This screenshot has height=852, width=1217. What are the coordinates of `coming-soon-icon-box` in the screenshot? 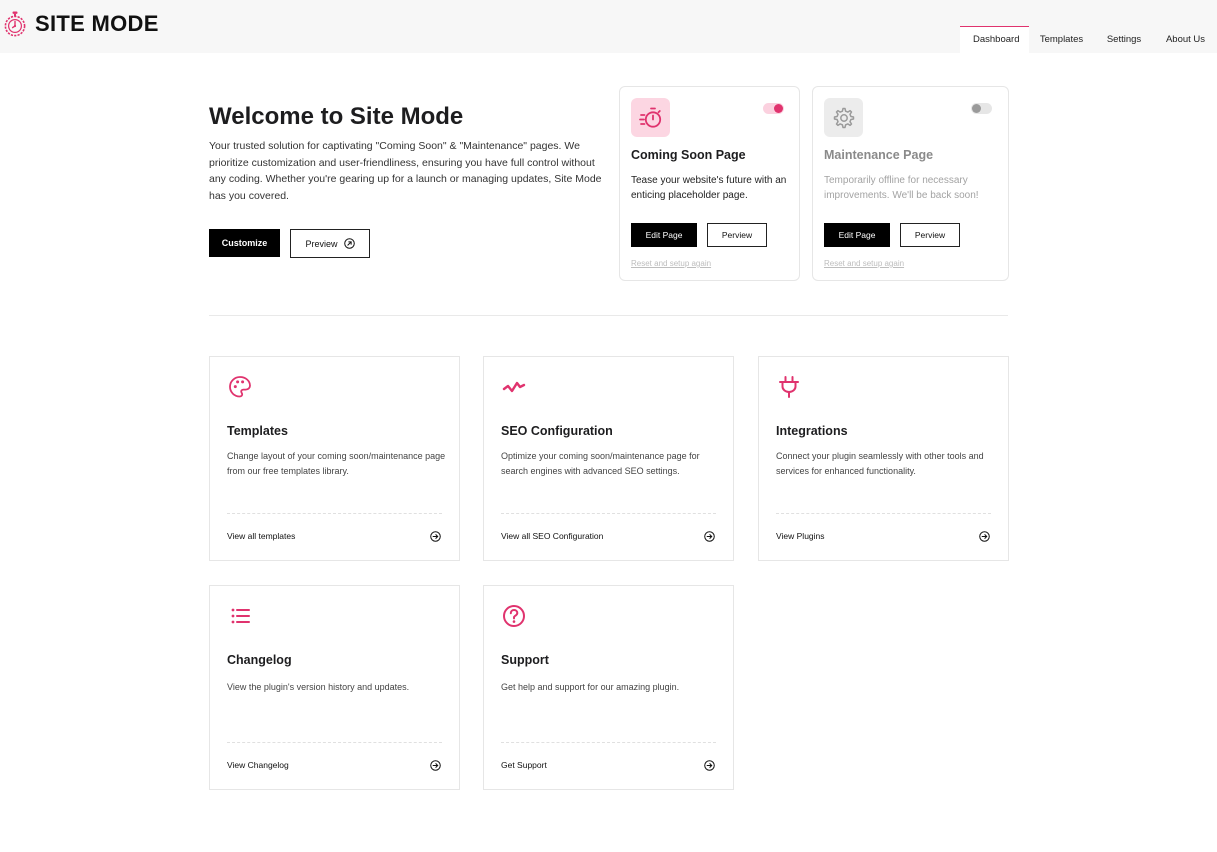 It's located at (650, 117).